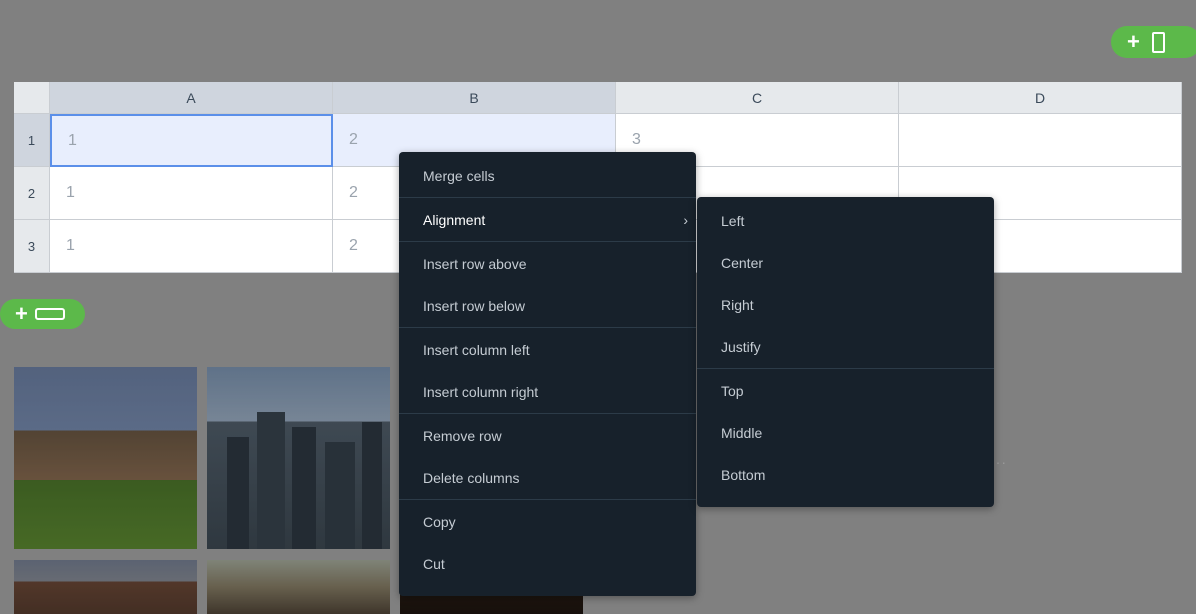 This screenshot has height=614, width=1196. I want to click on add-column-button: +, so click(1153, 42).